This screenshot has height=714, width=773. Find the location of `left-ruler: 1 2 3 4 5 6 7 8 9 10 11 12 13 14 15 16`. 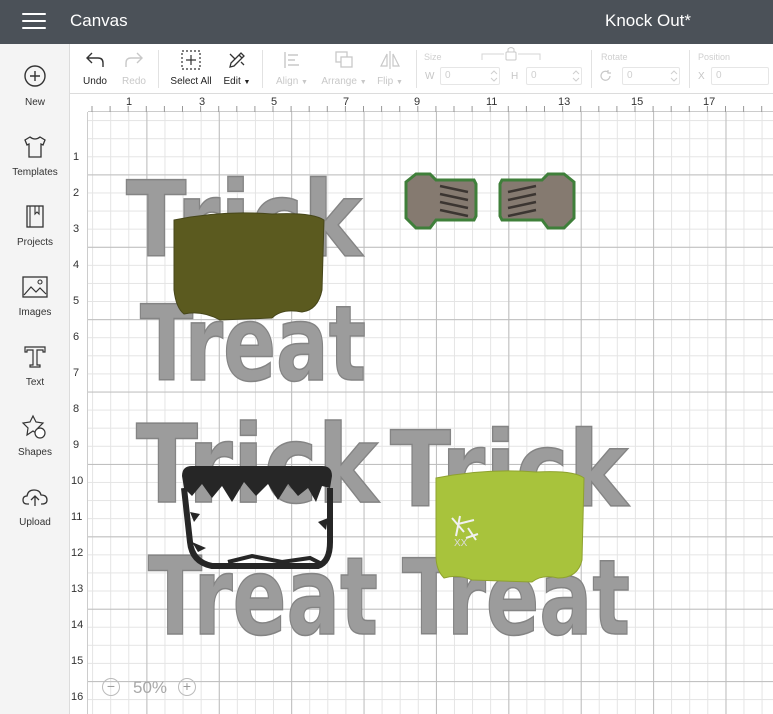

left-ruler: 1 2 3 4 5 6 7 8 9 10 11 12 13 14 15 16 is located at coordinates (79, 413).